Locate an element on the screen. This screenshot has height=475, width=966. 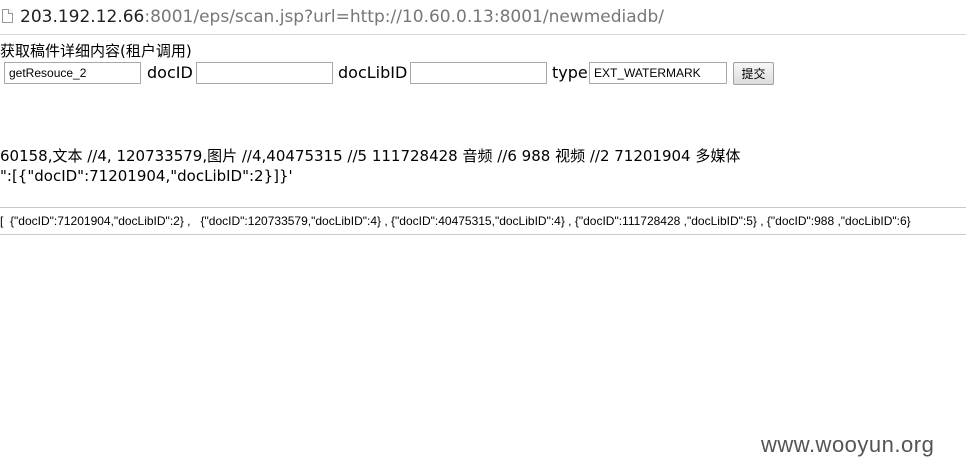
type-input is located at coordinates (658, 73).